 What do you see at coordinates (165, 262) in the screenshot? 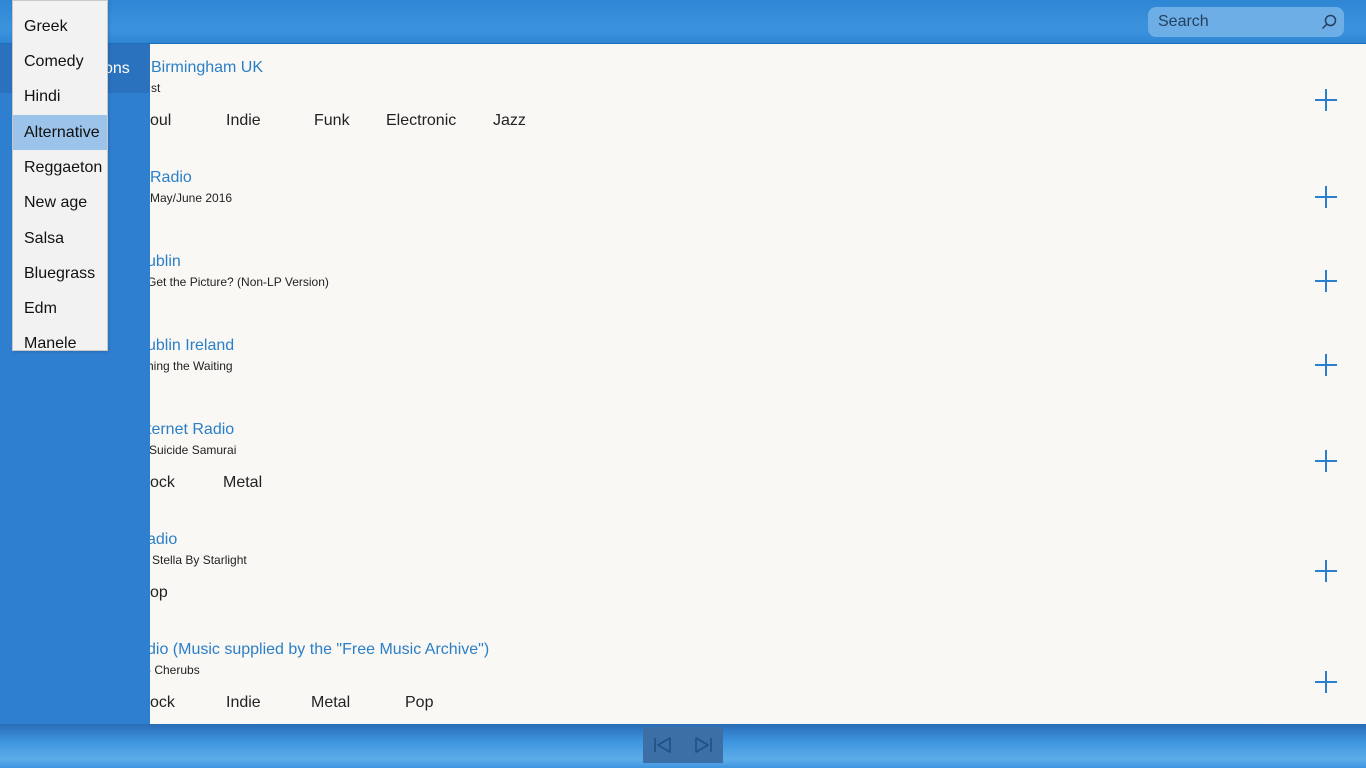
I see `station-name: ublin` at bounding box center [165, 262].